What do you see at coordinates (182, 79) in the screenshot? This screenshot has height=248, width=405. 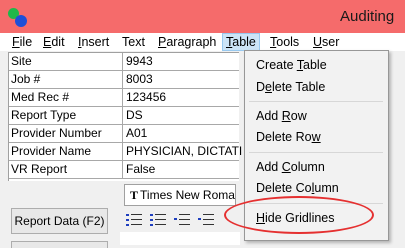 I see `field-value: 8003` at bounding box center [182, 79].